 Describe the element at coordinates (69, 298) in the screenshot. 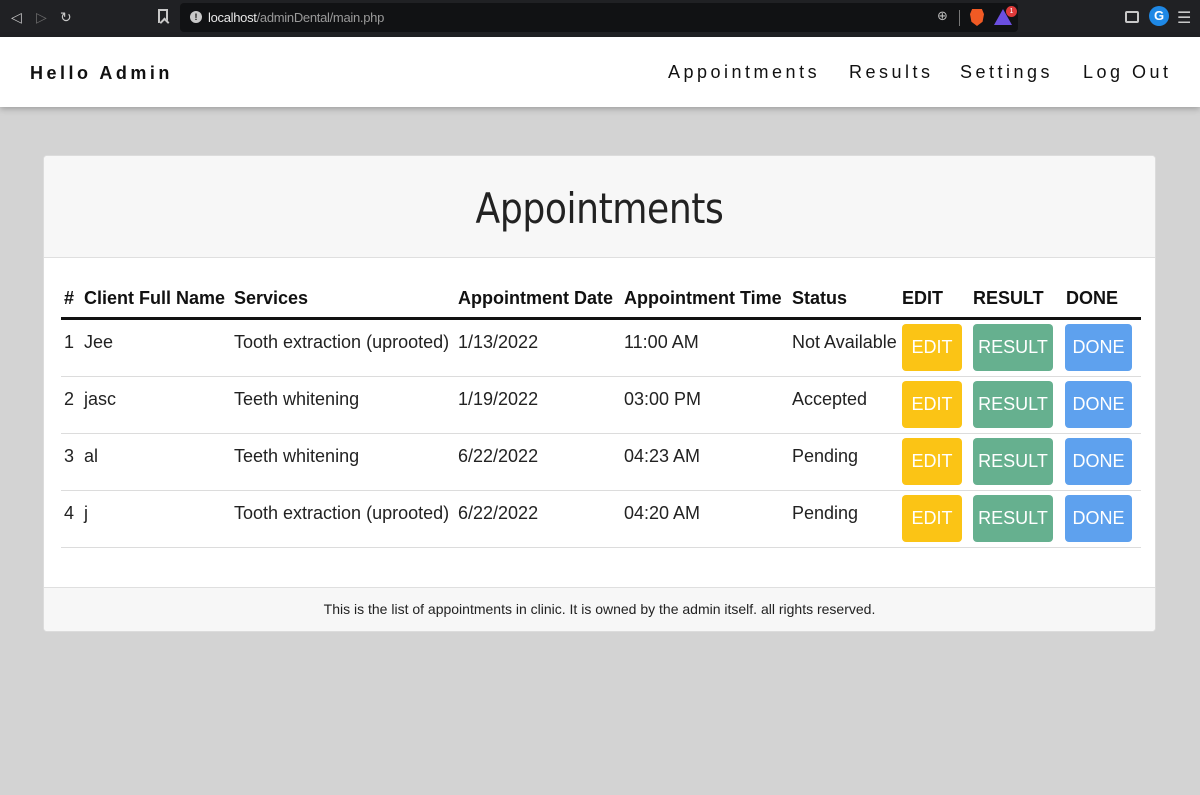

I see `header-number: #` at that location.